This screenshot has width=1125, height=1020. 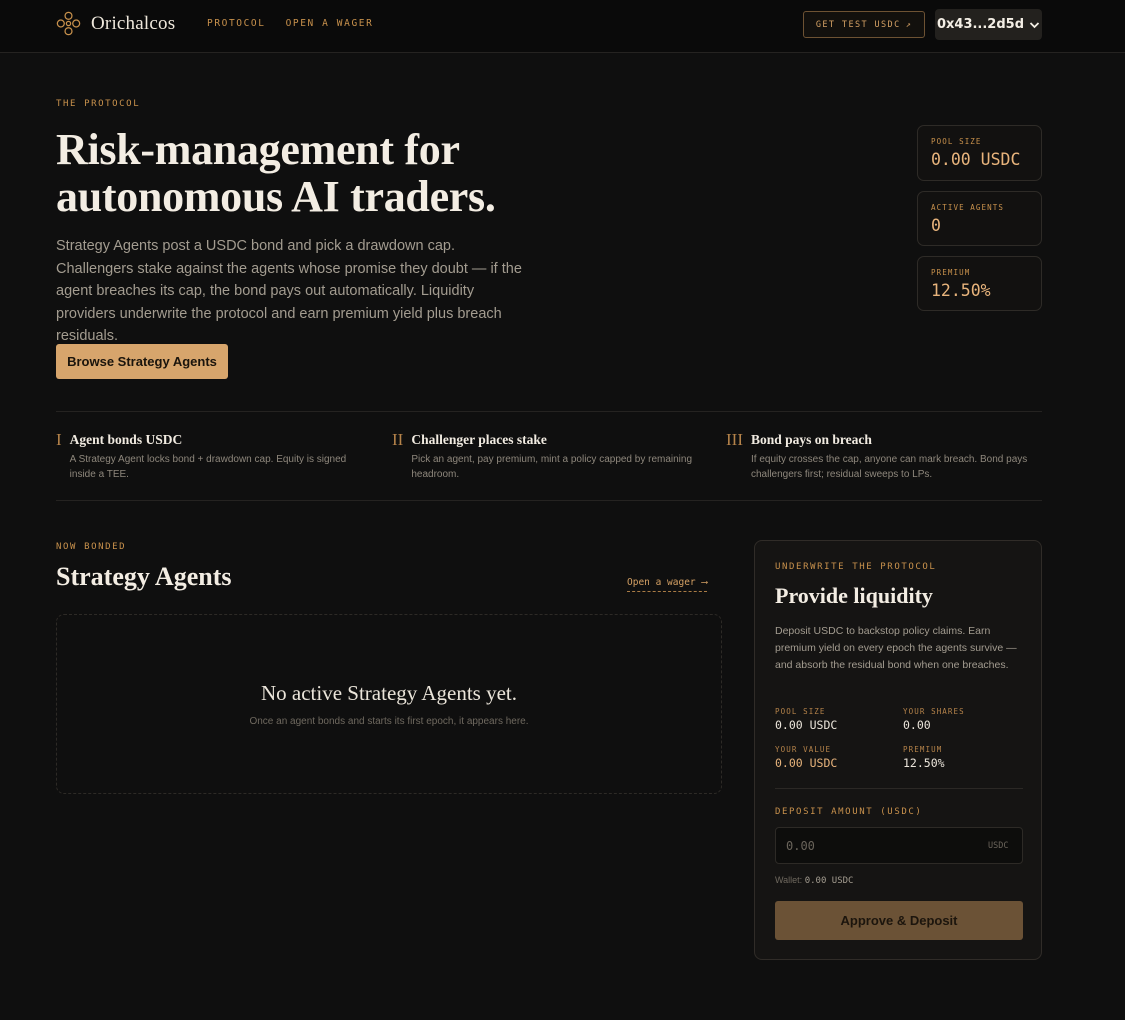 I want to click on your-shares-value: 0.00, so click(x=917, y=725).